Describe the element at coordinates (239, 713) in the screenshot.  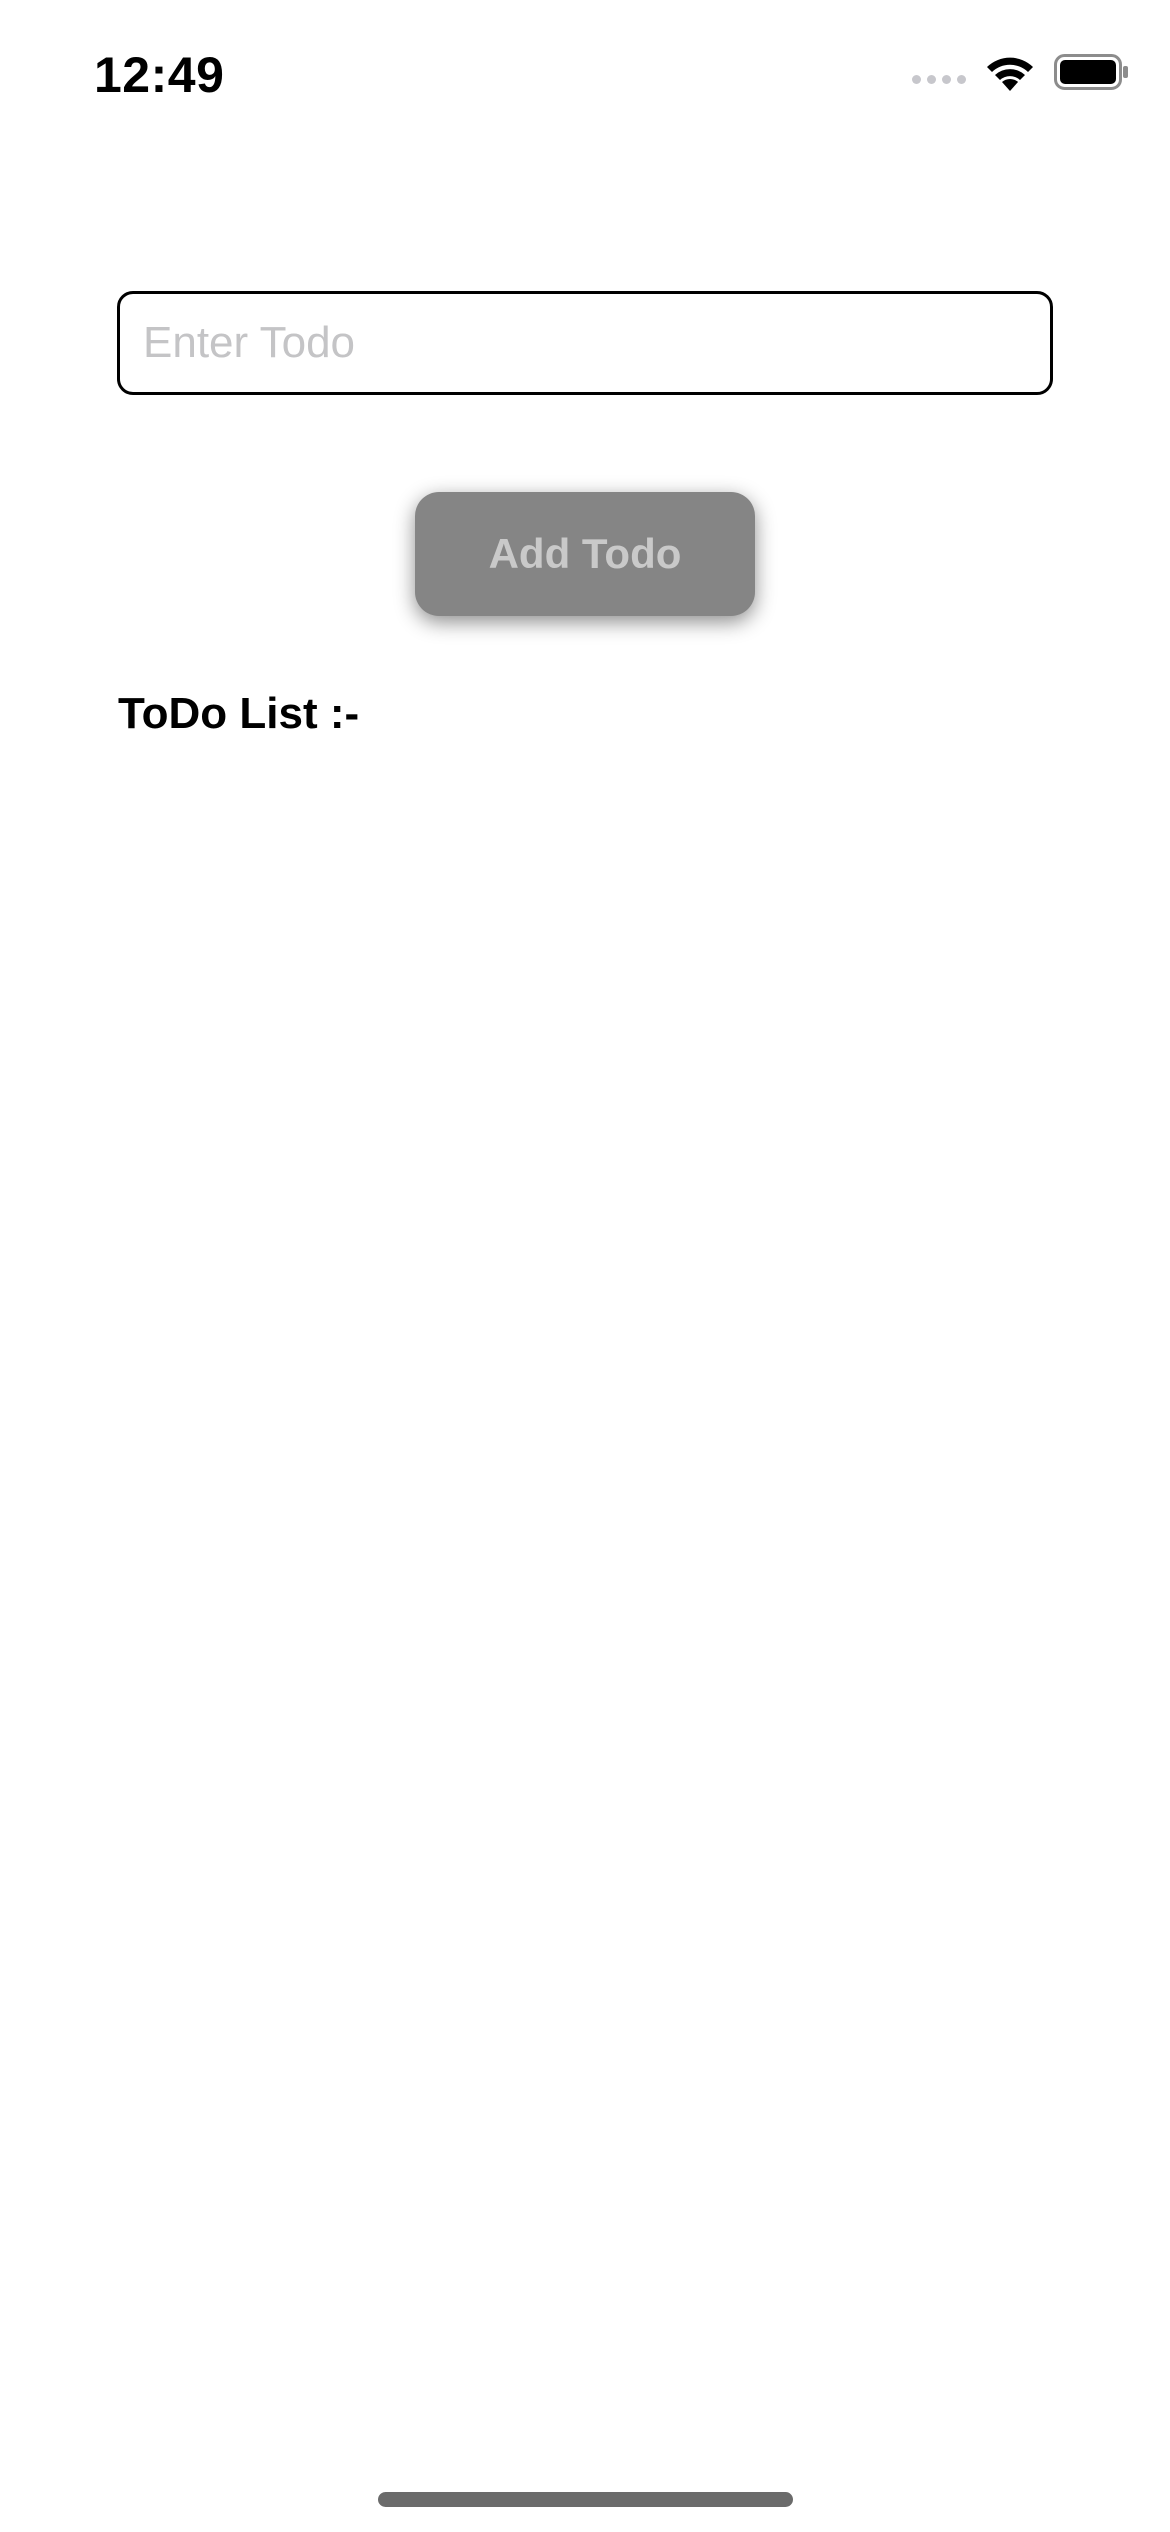
I see `todo-list-heading: ToDo List :-` at that location.